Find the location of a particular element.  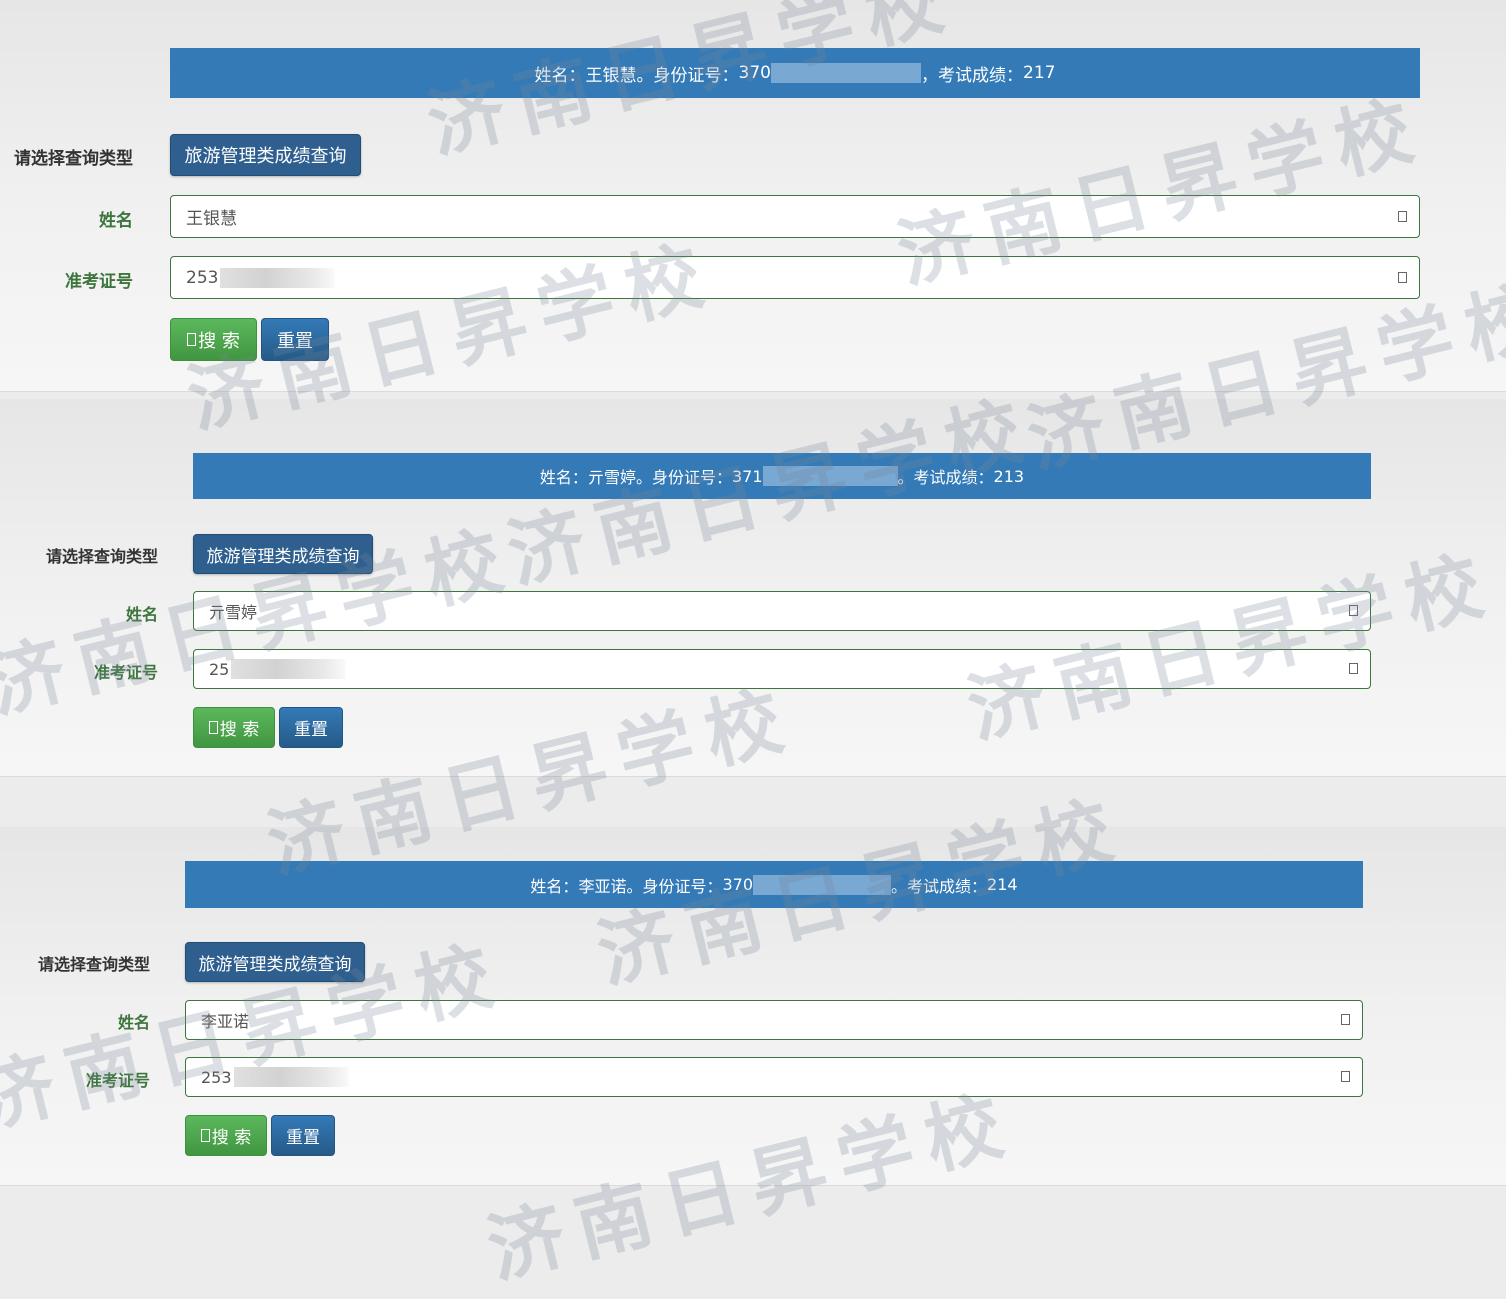

result-banner: 姓名： 王银慧 。身份证号： 370 ，考试成绩： 217 is located at coordinates (795, 73).